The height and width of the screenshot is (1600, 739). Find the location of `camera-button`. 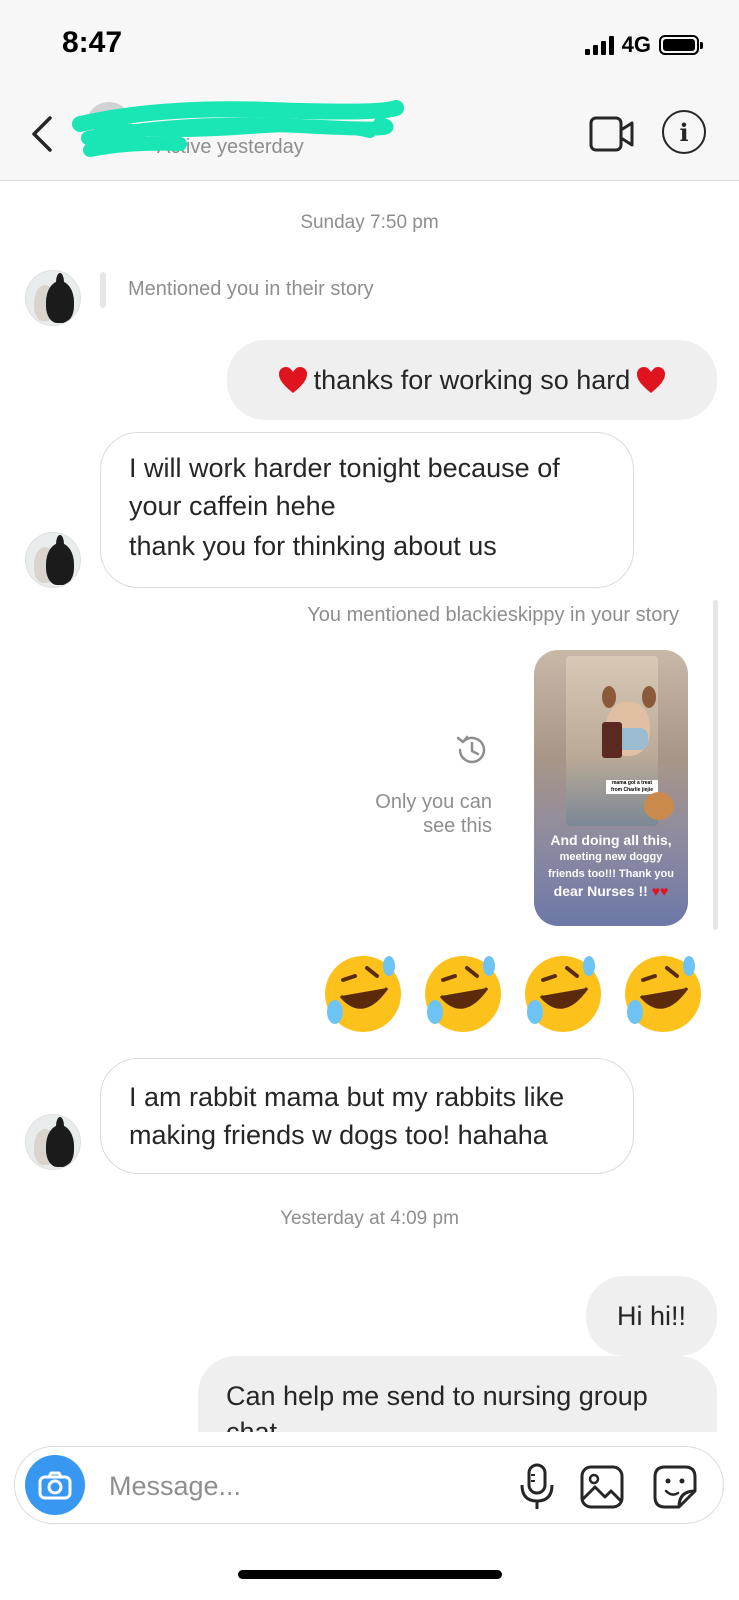

camera-button is located at coordinates (55, 1485).